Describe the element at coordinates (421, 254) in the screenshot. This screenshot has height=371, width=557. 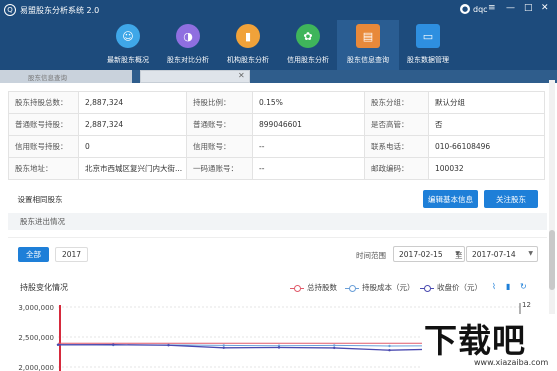
I see `start-date-value: 2017-02-15` at that location.